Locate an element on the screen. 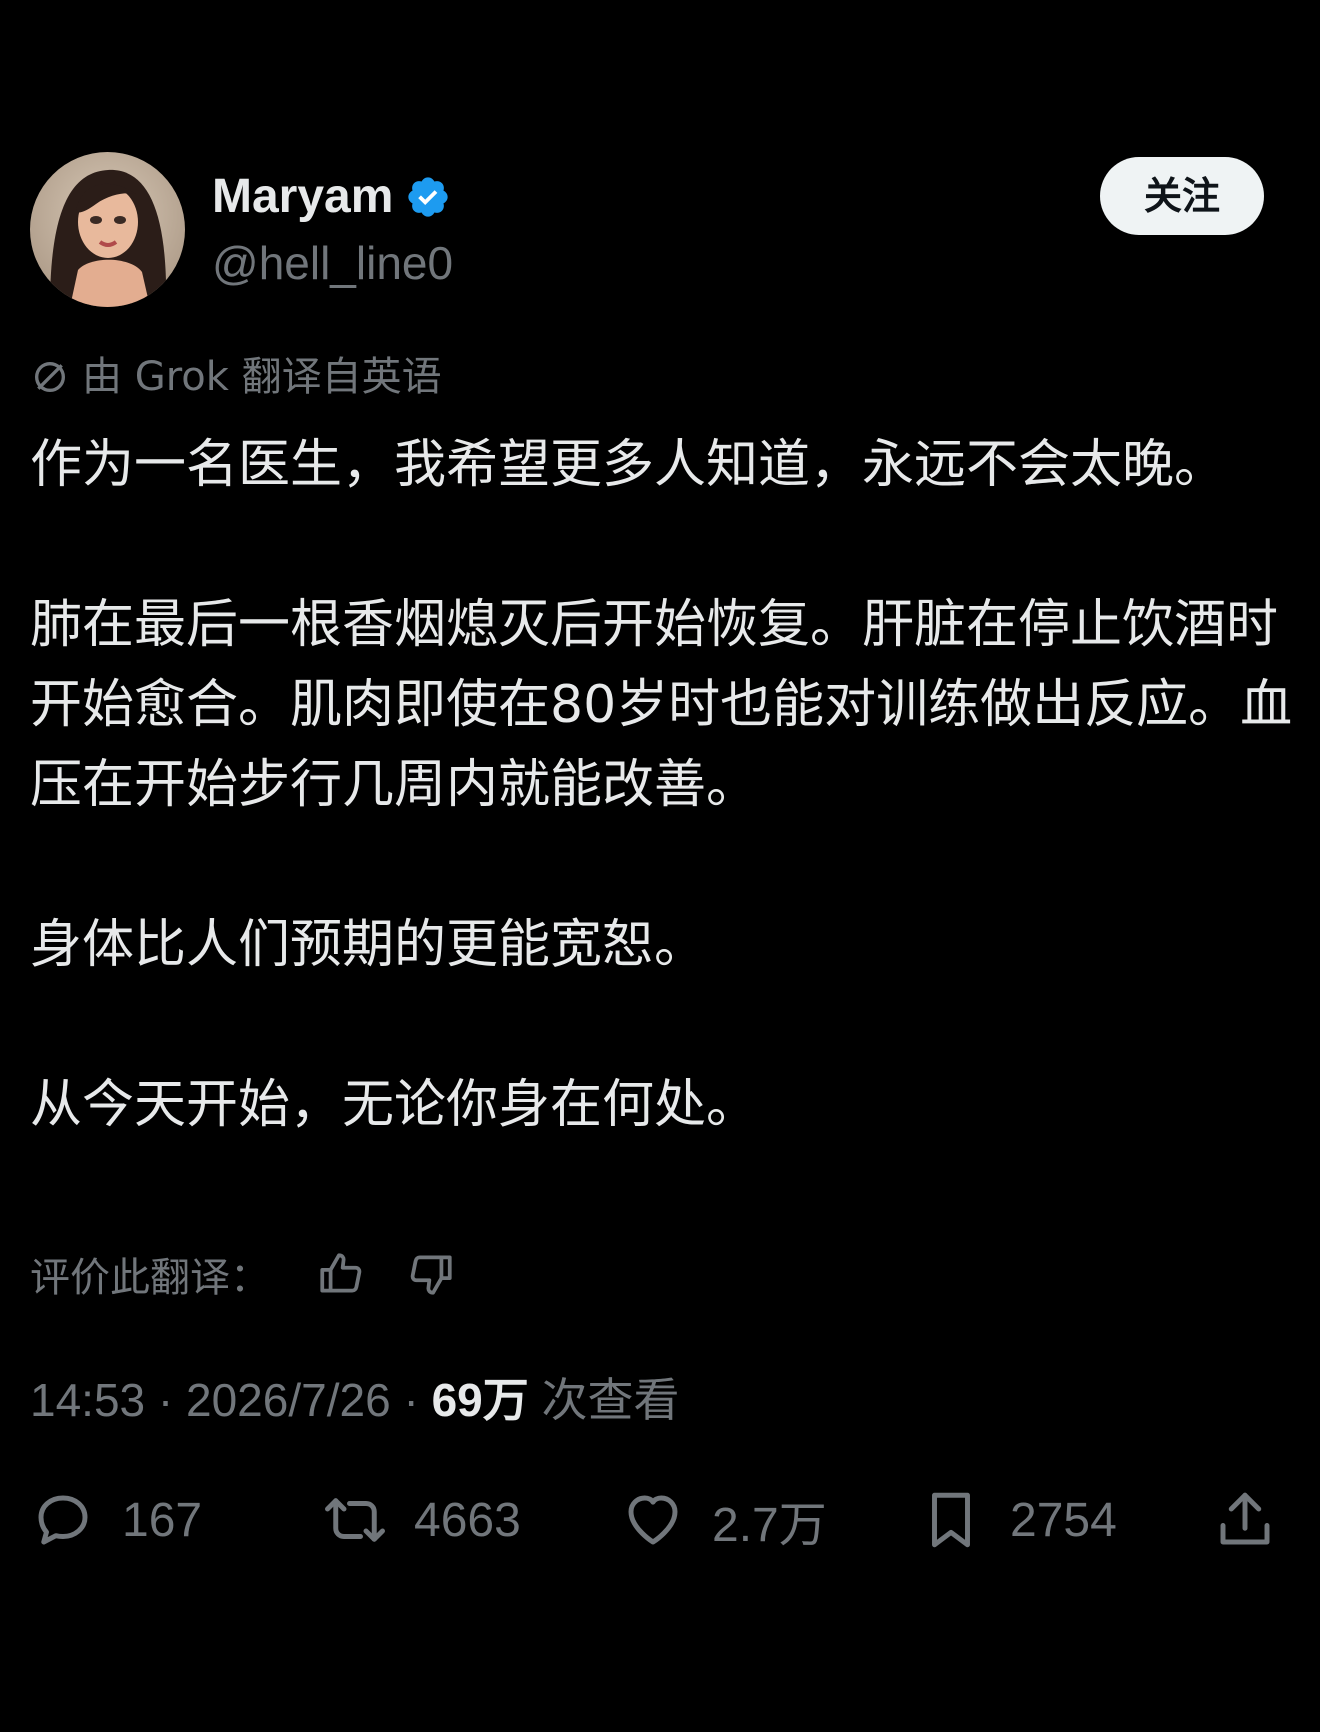 This screenshot has height=1732, width=1320. rate-translation: 评价此翻译： is located at coordinates (243, 1274).